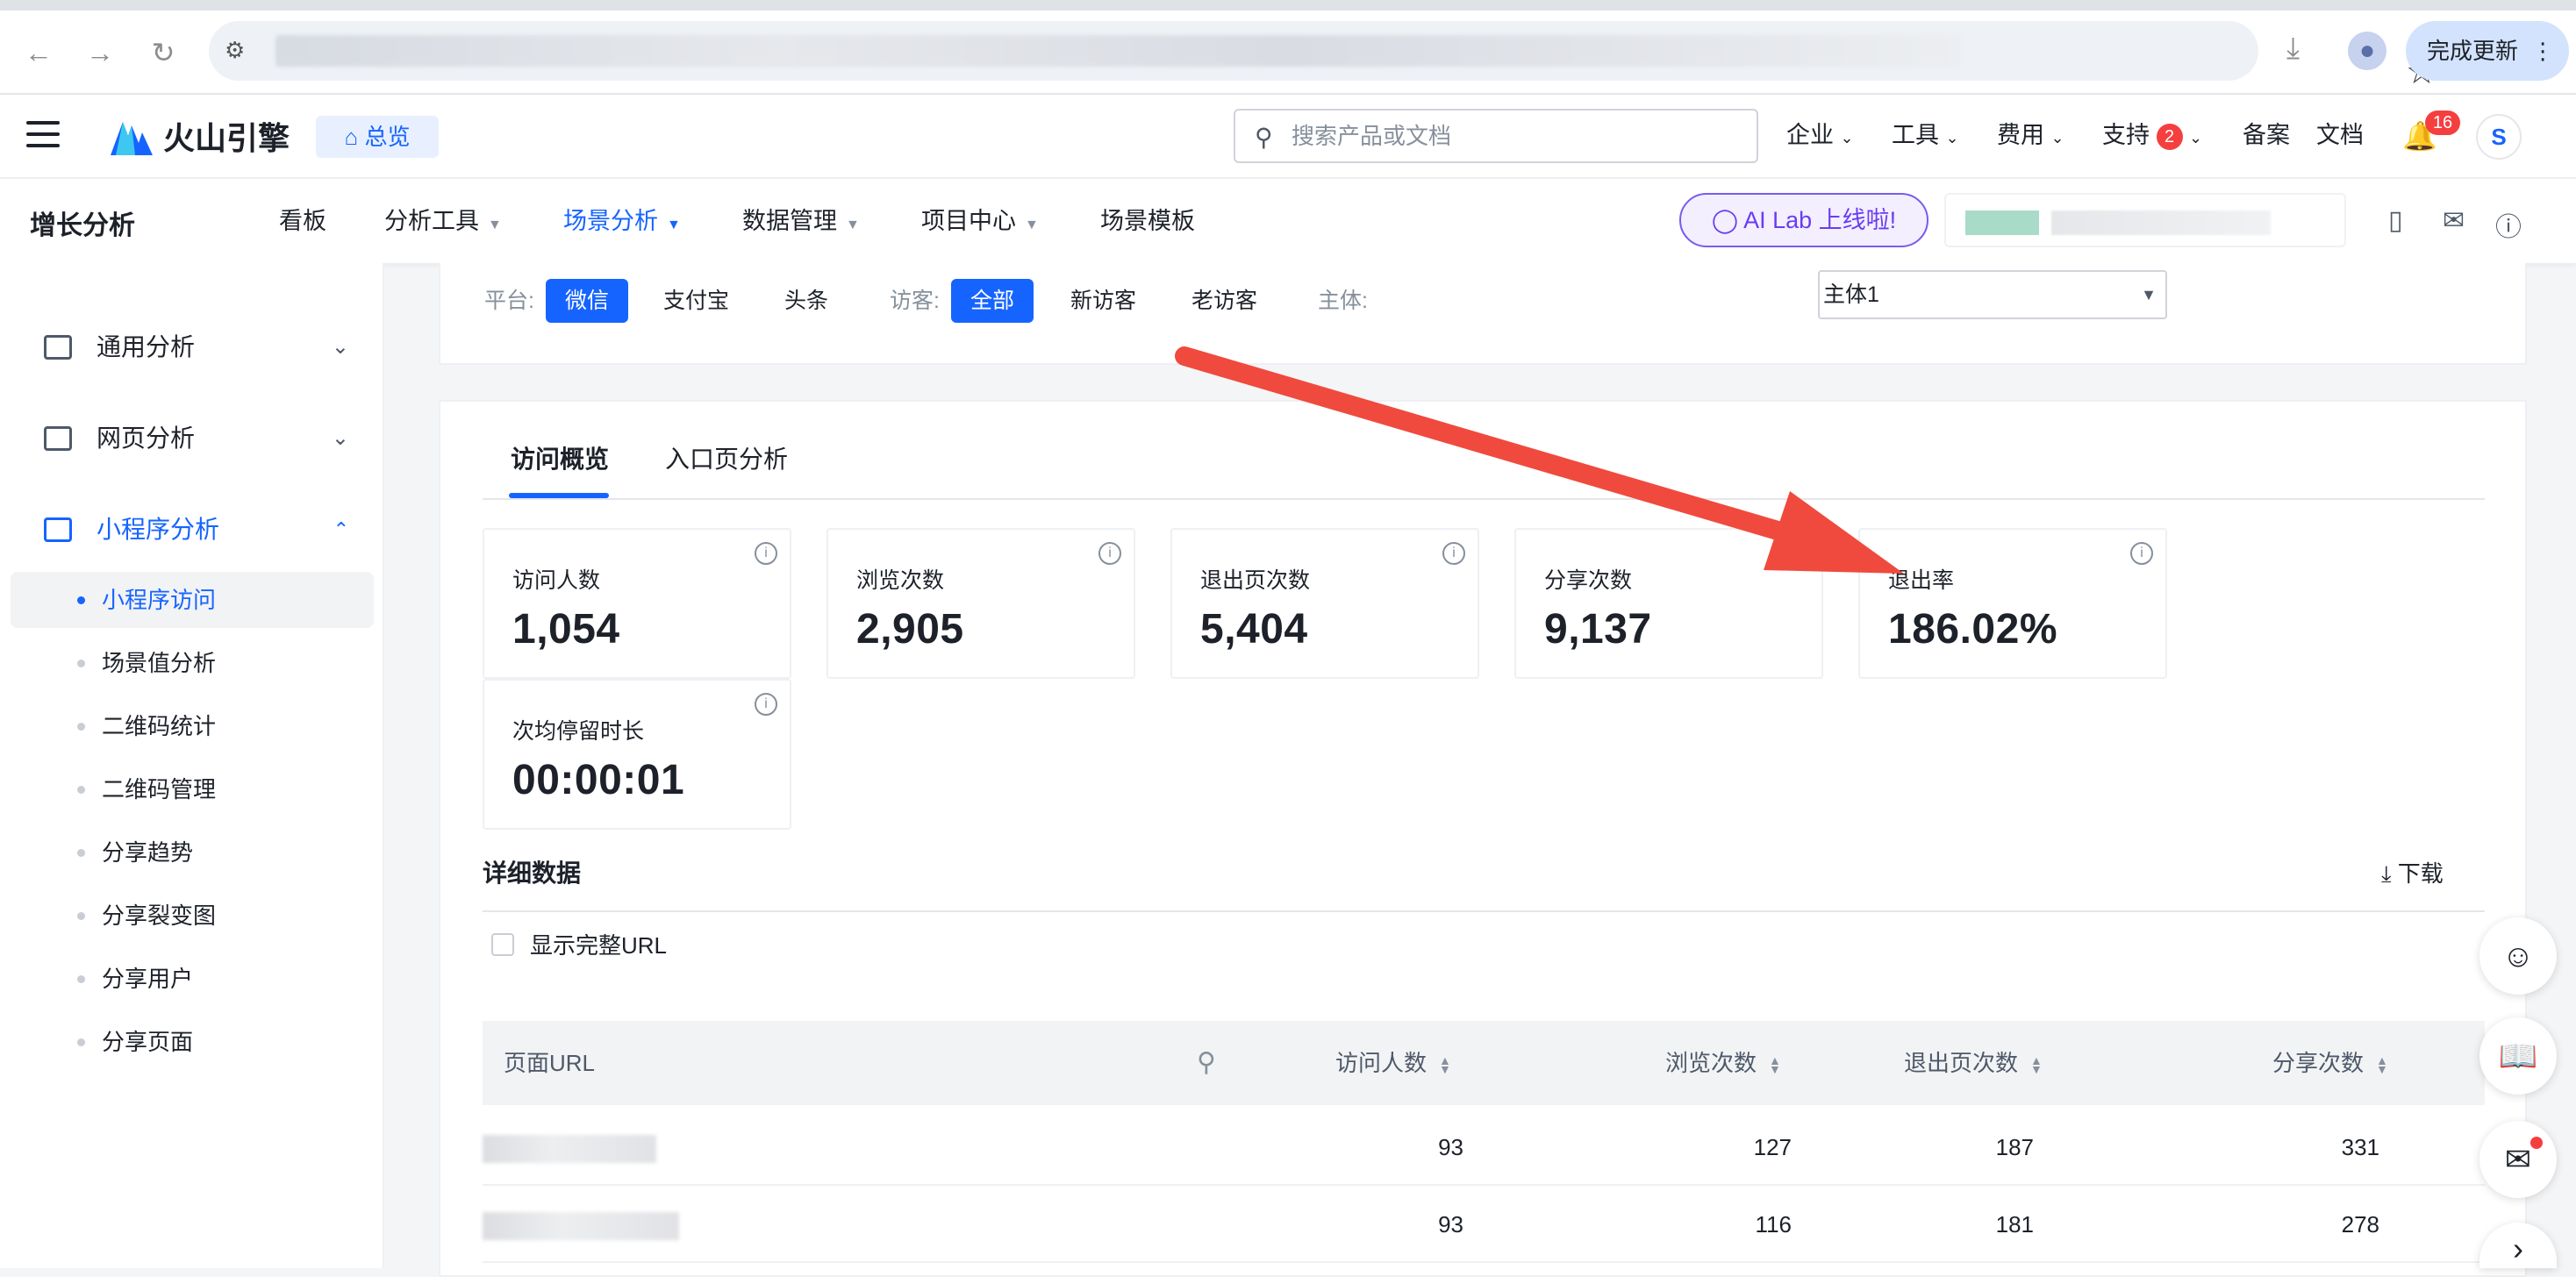  Describe the element at coordinates (2330, 1063) in the screenshot. I see `th-shares: 分享次数 ▲ ▼` at that location.